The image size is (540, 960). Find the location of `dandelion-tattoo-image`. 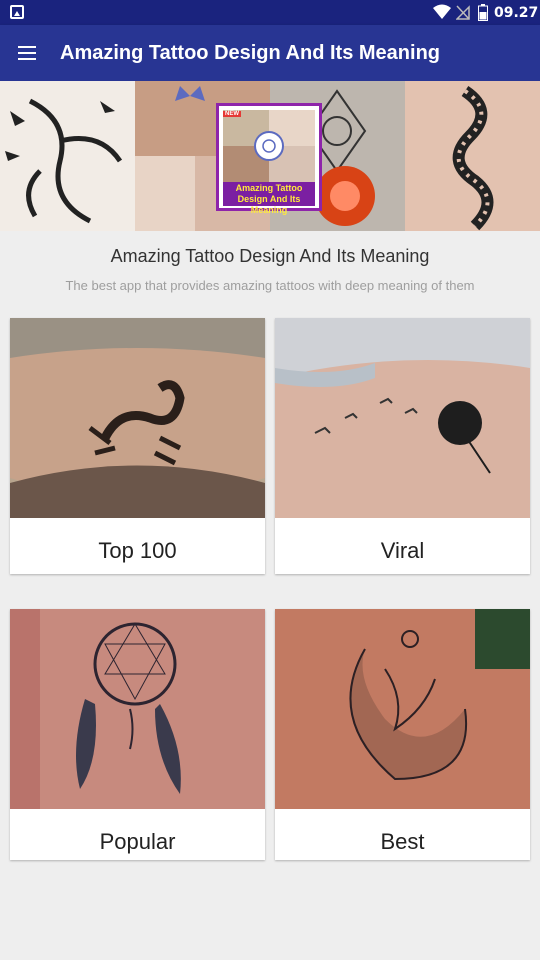

dandelion-tattoo-image is located at coordinates (402, 418).